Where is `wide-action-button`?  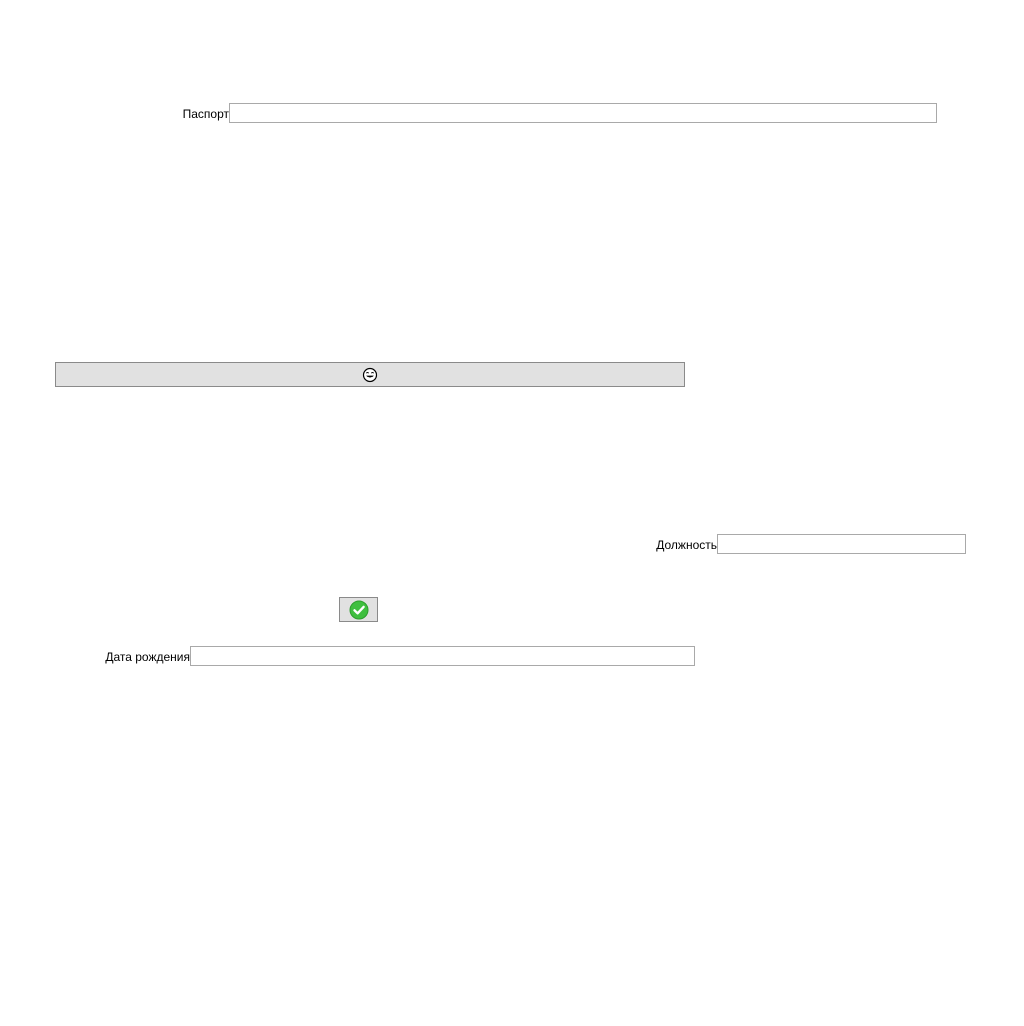 wide-action-button is located at coordinates (370, 374).